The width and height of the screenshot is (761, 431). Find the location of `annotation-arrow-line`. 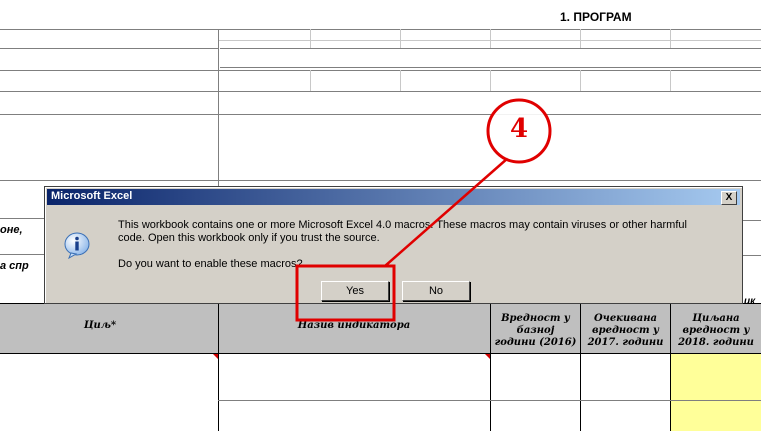

annotation-arrow-line is located at coordinates (446, 212).